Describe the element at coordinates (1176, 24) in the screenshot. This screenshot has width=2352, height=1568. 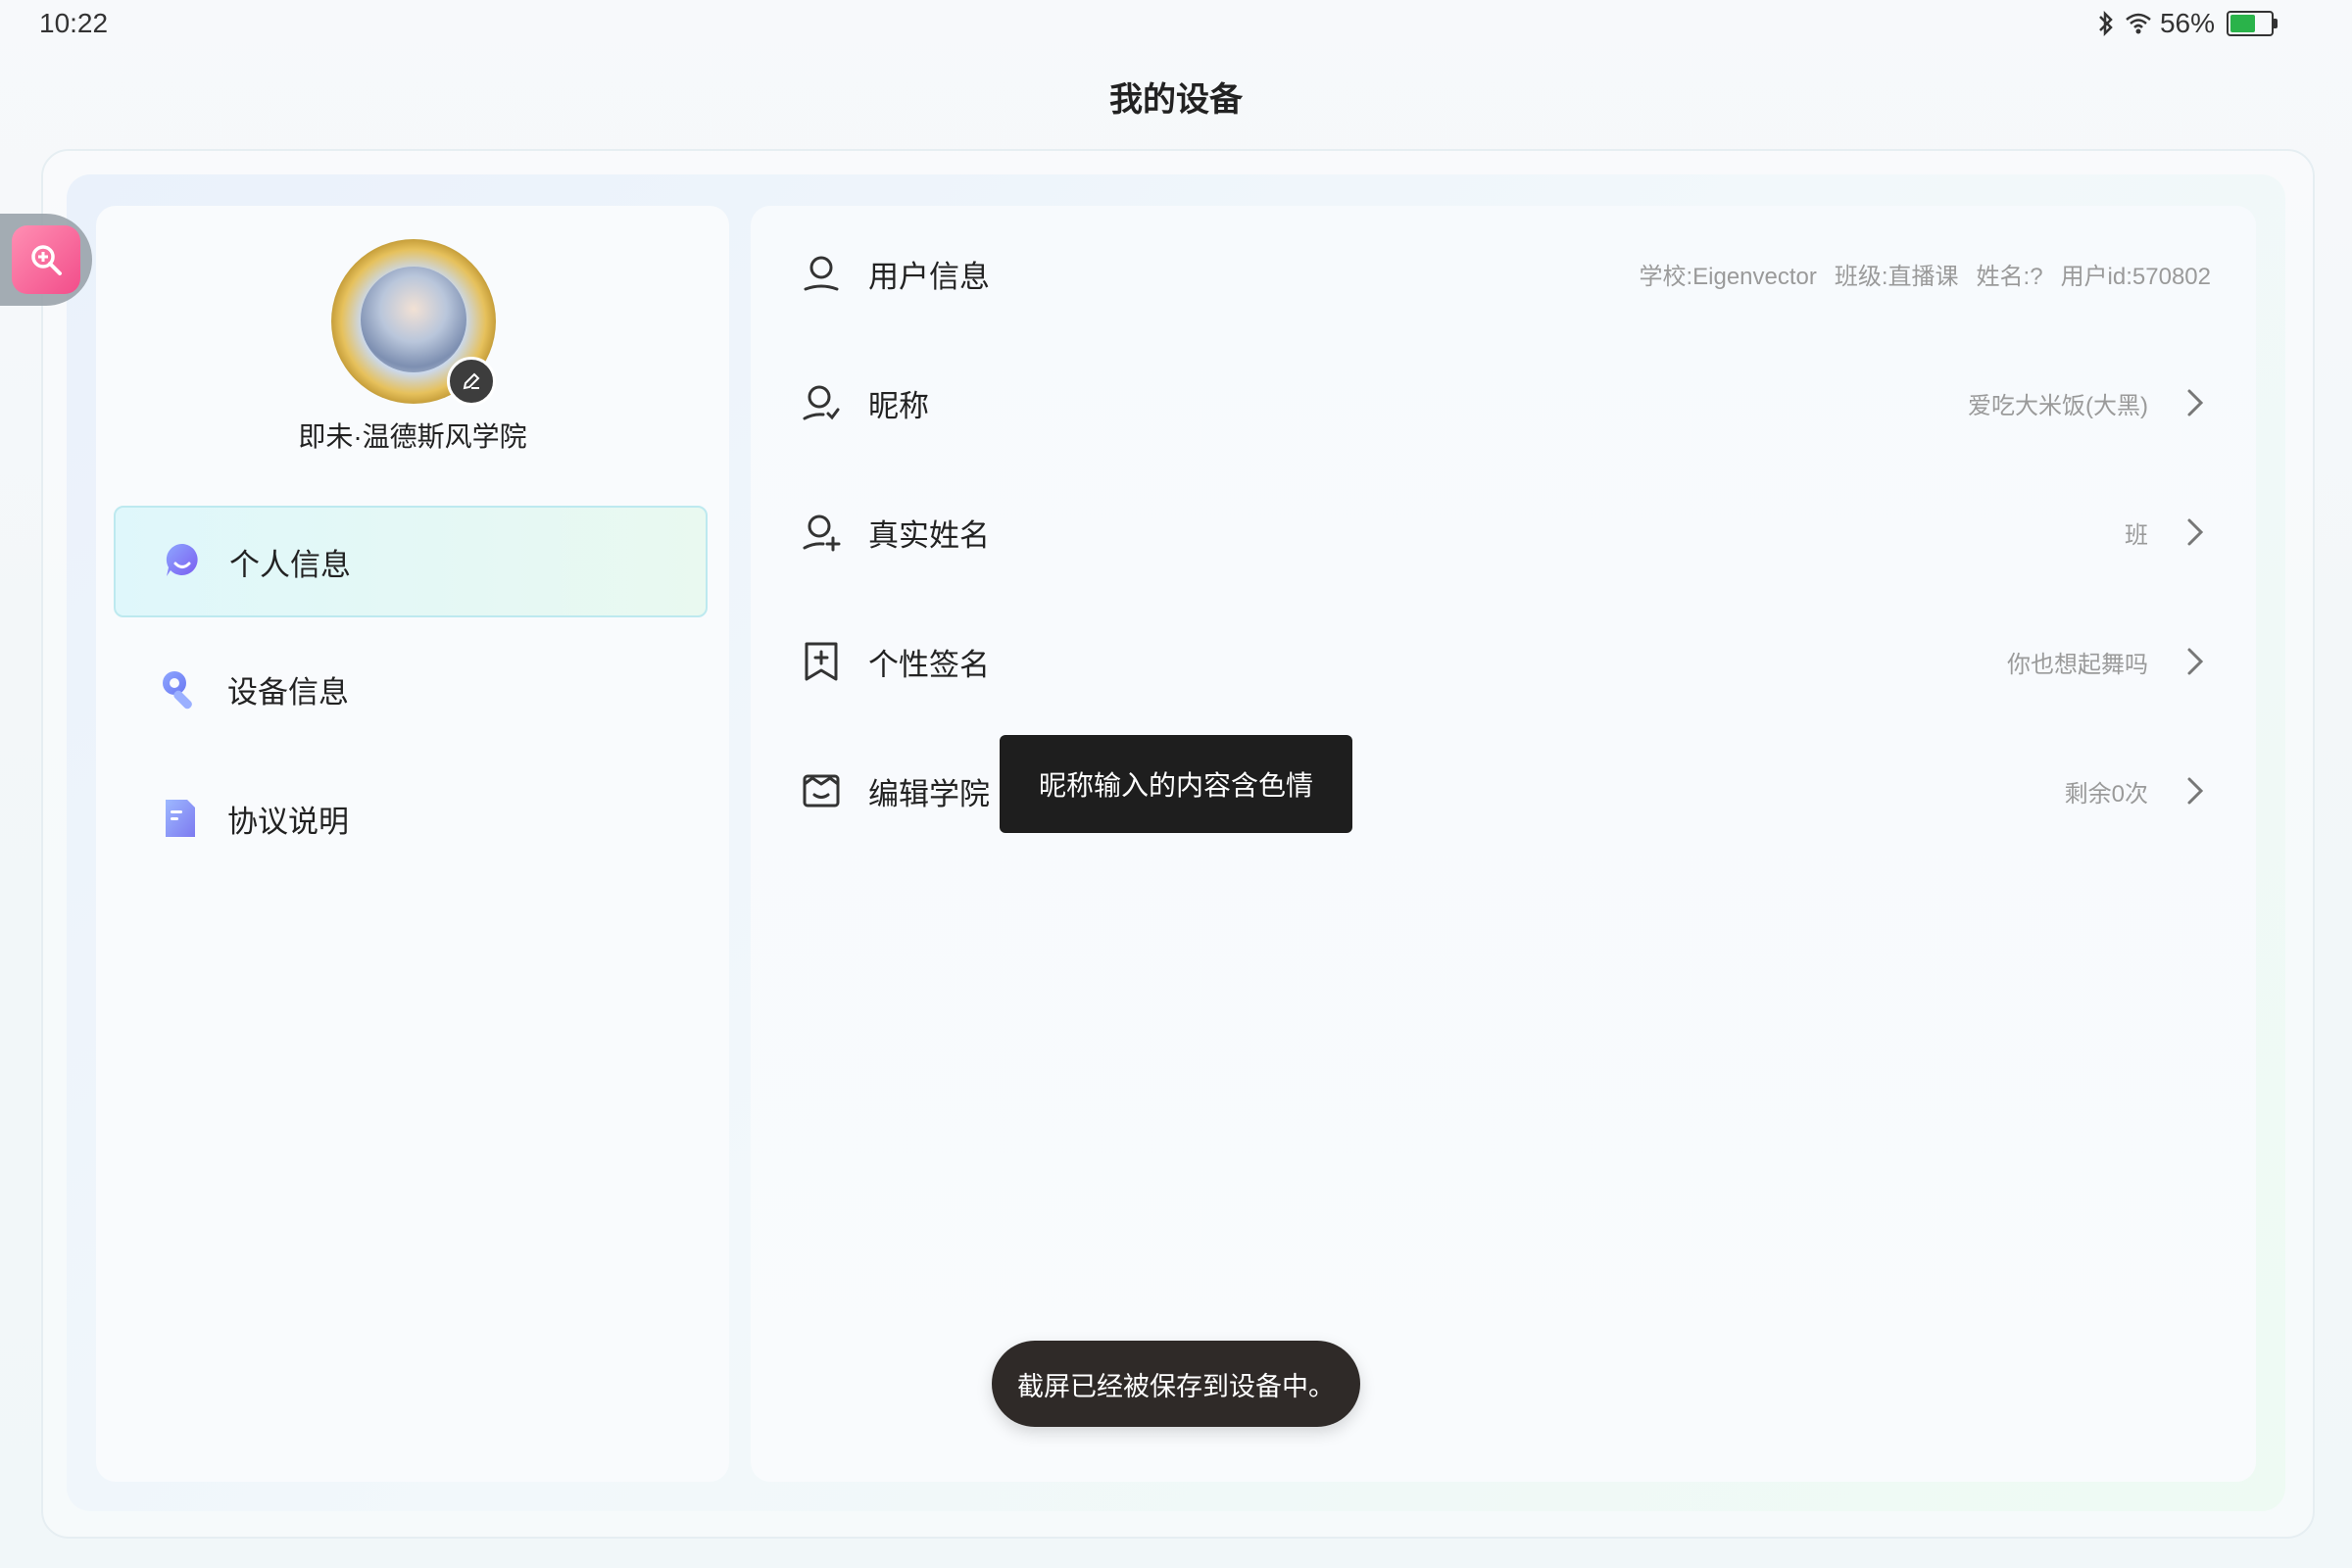
I see `status-bar: 10:22 56%` at that location.